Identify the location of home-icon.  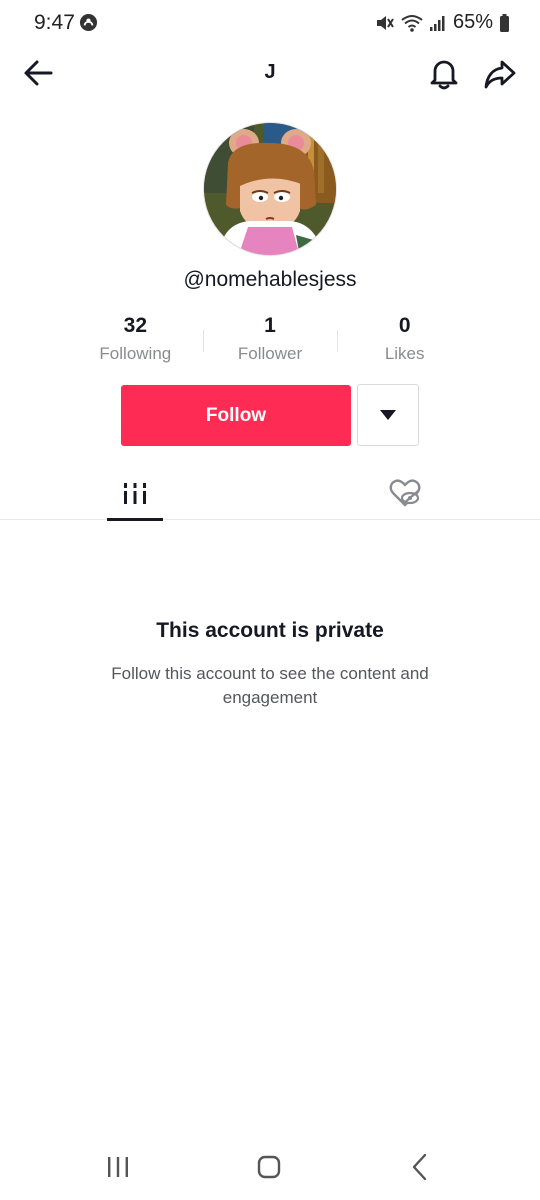
(269, 1167).